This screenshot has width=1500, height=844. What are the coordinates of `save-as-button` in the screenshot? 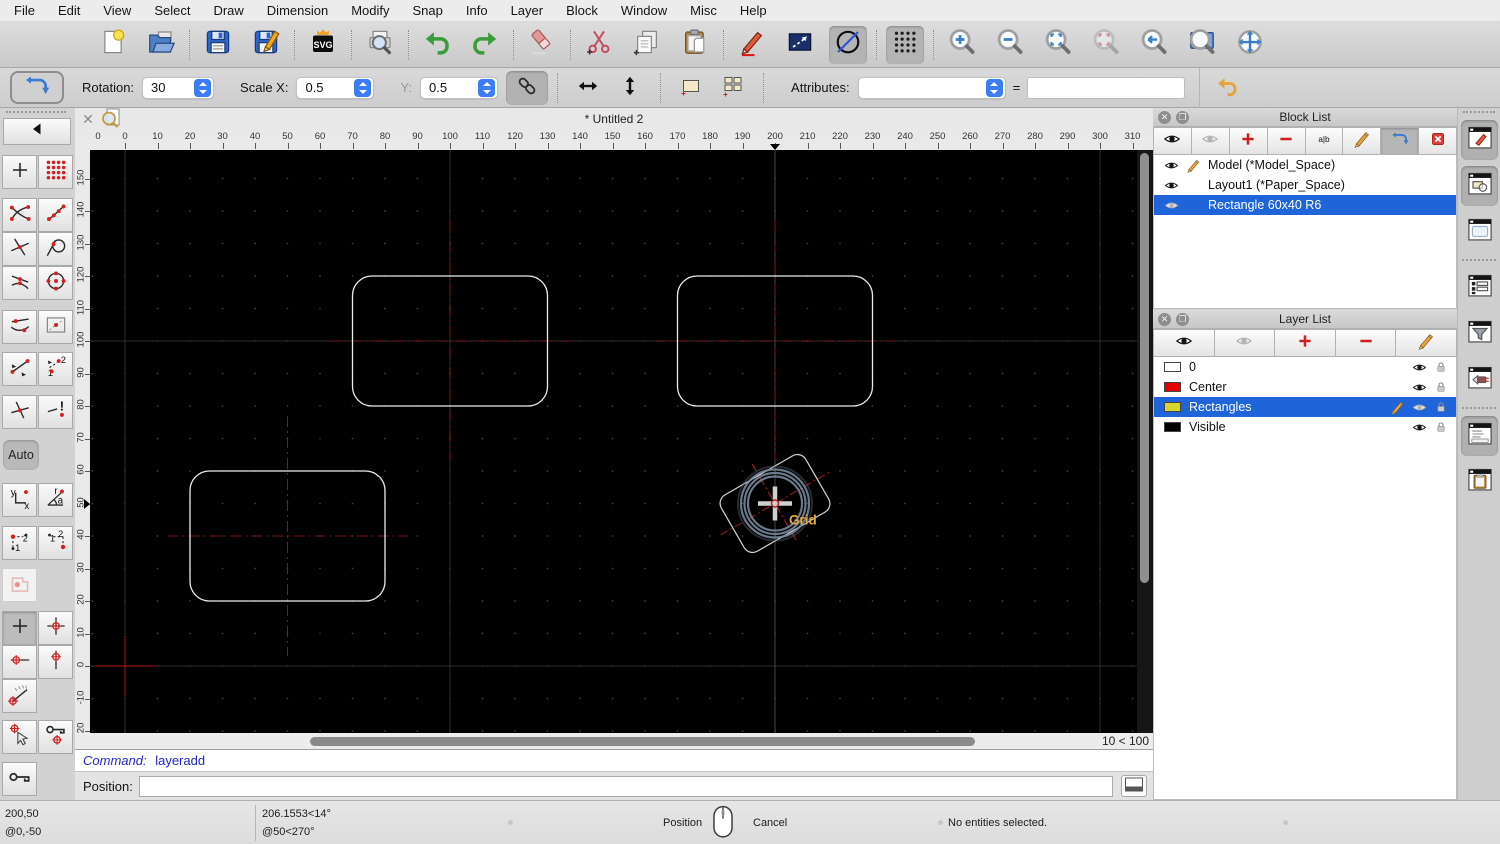 It's located at (266, 45).